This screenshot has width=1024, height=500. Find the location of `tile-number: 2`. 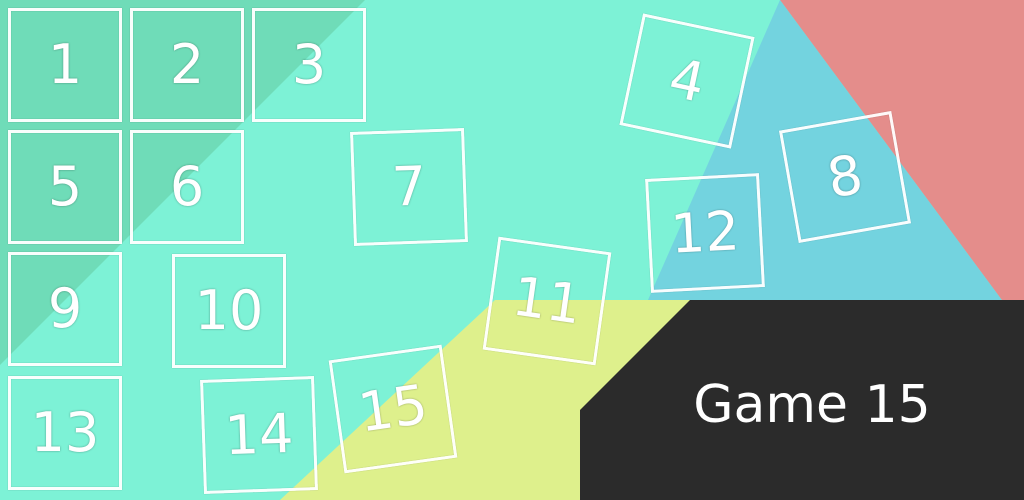

tile-number: 2 is located at coordinates (187, 64).